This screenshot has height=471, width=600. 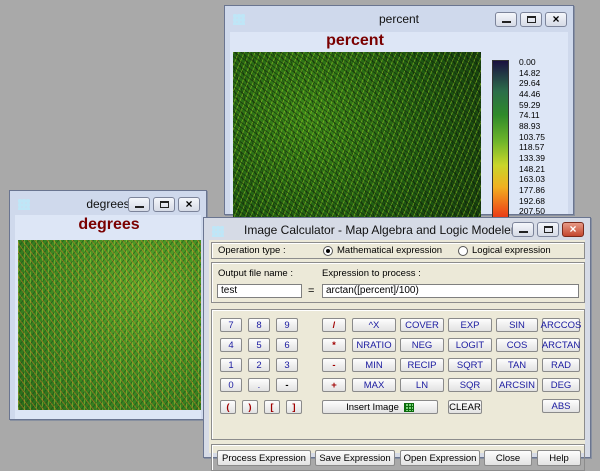 I want to click on key-left-bracket: [, so click(x=272, y=407).